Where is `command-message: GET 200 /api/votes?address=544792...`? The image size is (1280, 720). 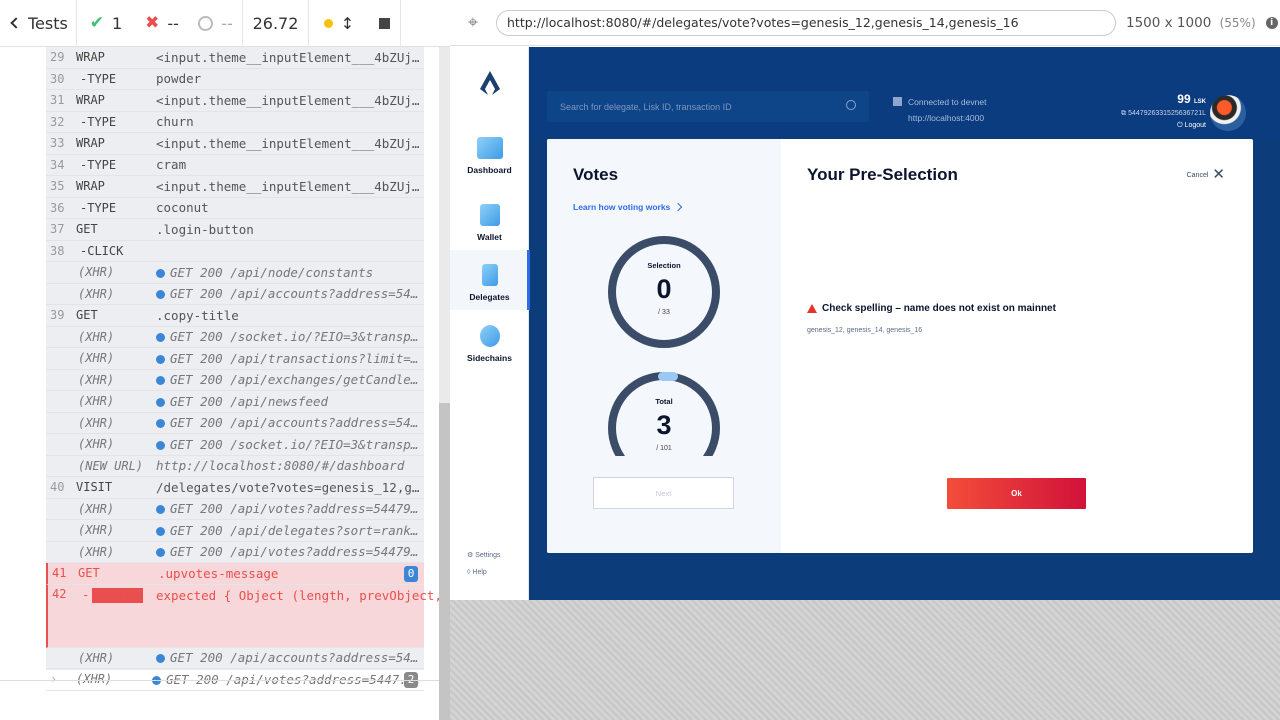 command-message: GET 200 /api/votes?address=544792... is located at coordinates (290, 551).